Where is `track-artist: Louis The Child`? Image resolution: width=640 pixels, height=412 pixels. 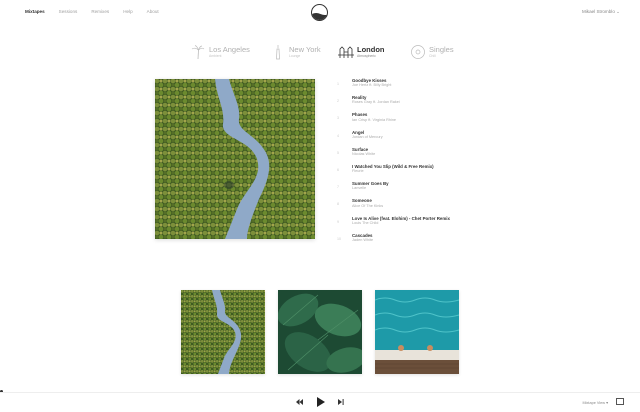
track-artist: Louis The Child is located at coordinates (365, 222).